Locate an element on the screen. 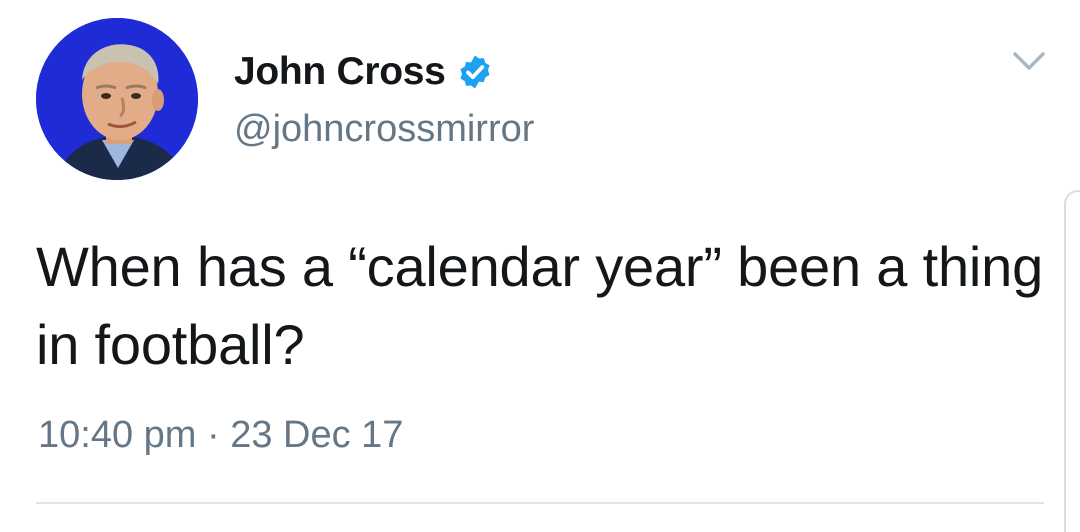  avatar-image is located at coordinates (117, 99).